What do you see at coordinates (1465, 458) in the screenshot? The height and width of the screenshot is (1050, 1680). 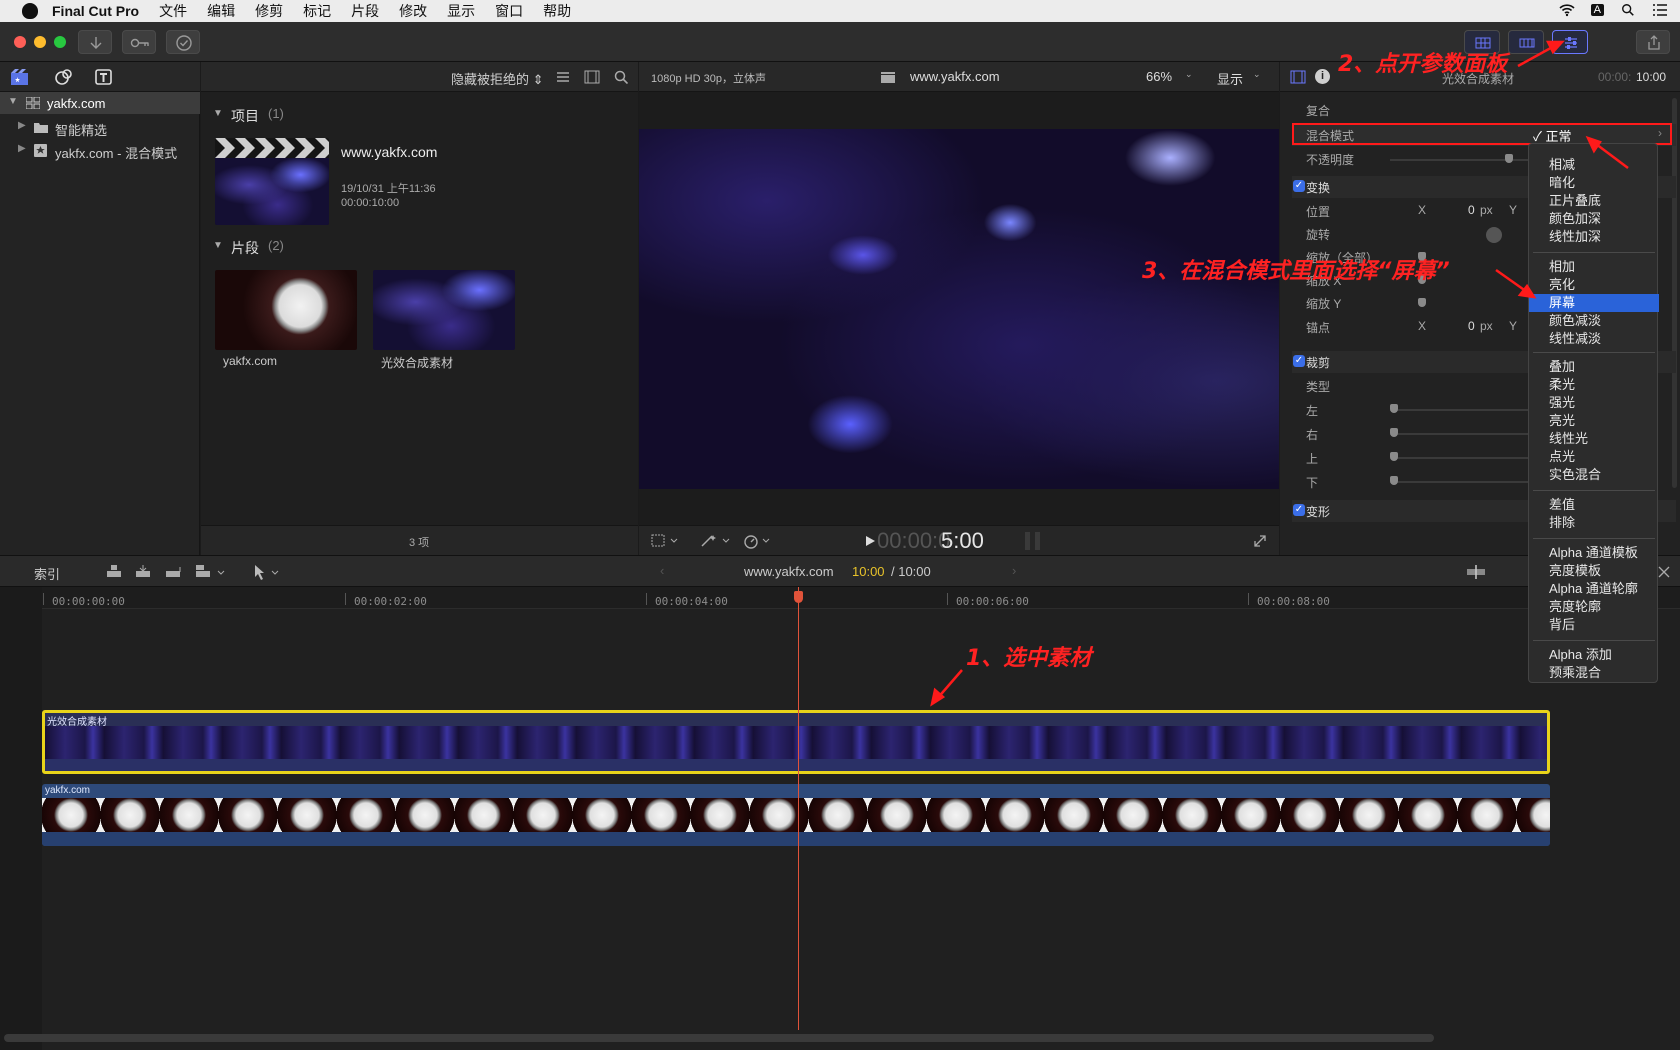 I see `crop-top-slider` at bounding box center [1465, 458].